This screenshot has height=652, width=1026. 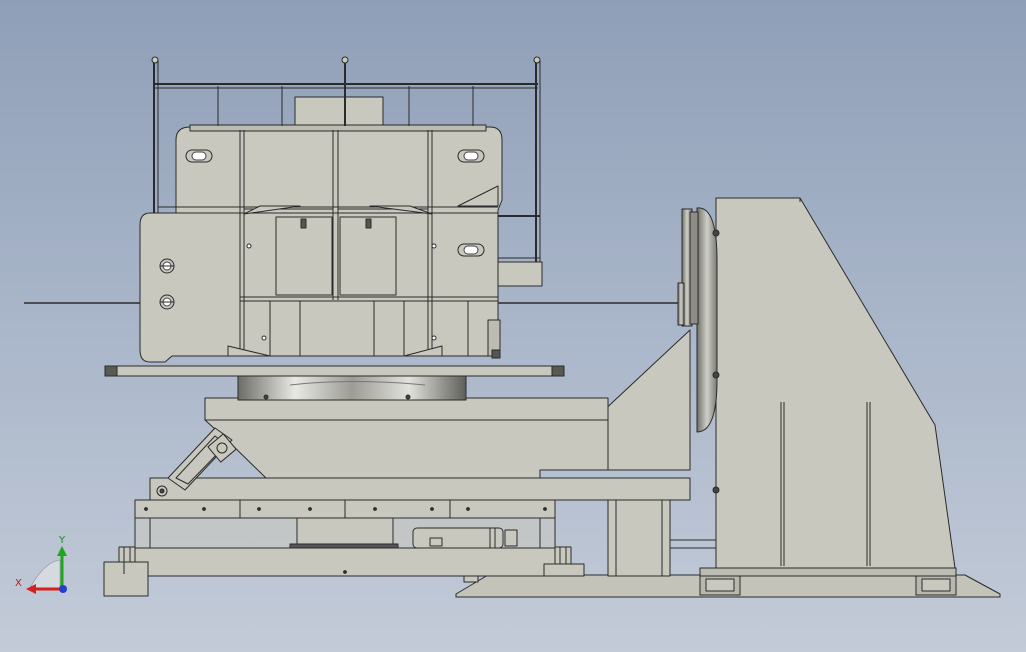 What do you see at coordinates (62, 551) in the screenshot?
I see `triad-y-arrowhead` at bounding box center [62, 551].